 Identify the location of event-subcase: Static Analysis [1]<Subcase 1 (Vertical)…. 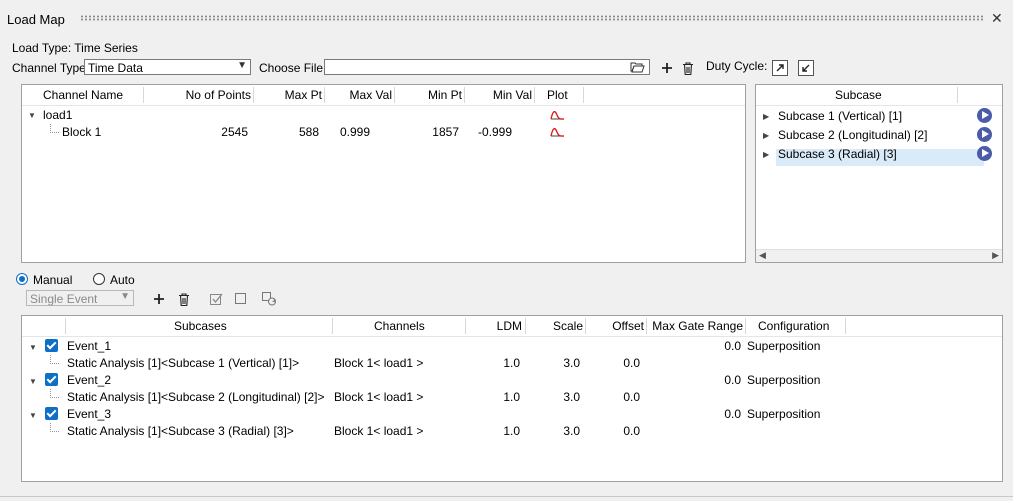
(183, 363).